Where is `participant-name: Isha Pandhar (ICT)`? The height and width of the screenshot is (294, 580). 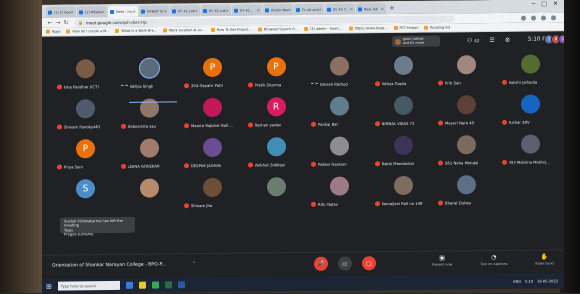 participant-name: Isha Pandhar (ICT) is located at coordinates (81, 87).